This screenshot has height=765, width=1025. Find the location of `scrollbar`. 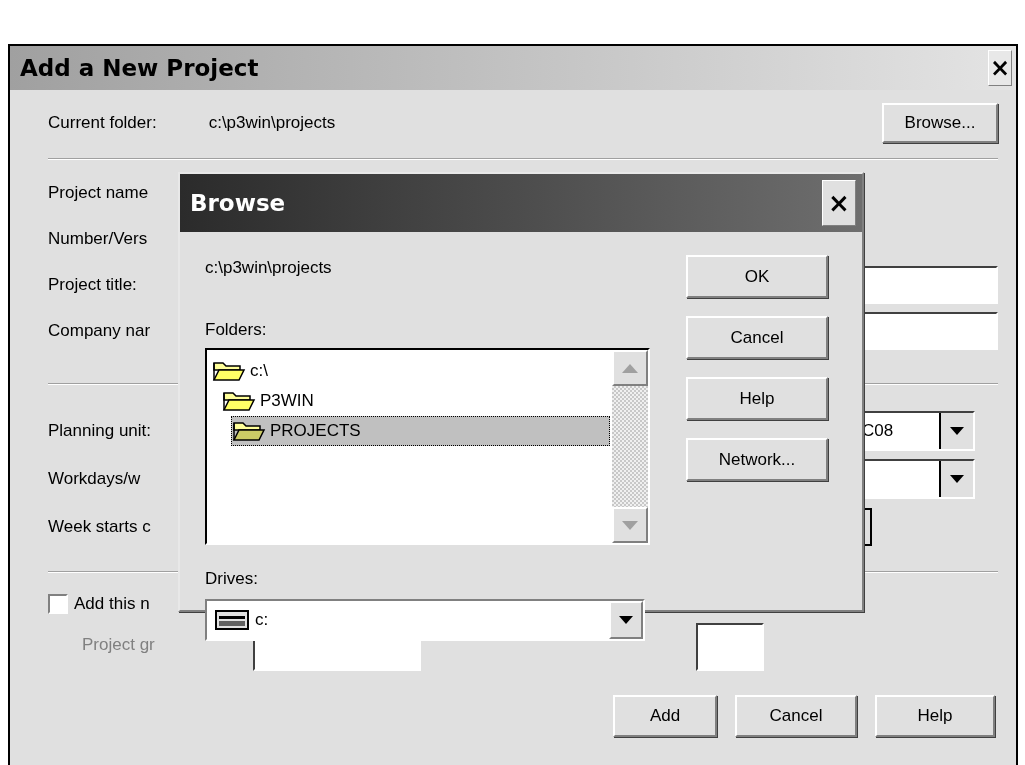

scrollbar is located at coordinates (630, 446).